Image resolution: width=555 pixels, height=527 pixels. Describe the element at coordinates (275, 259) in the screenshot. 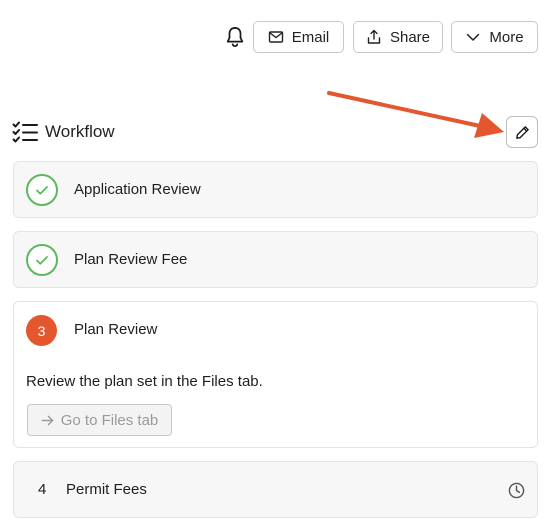

I see `workflow-step-plan-review-fee: Plan Review Fee` at that location.